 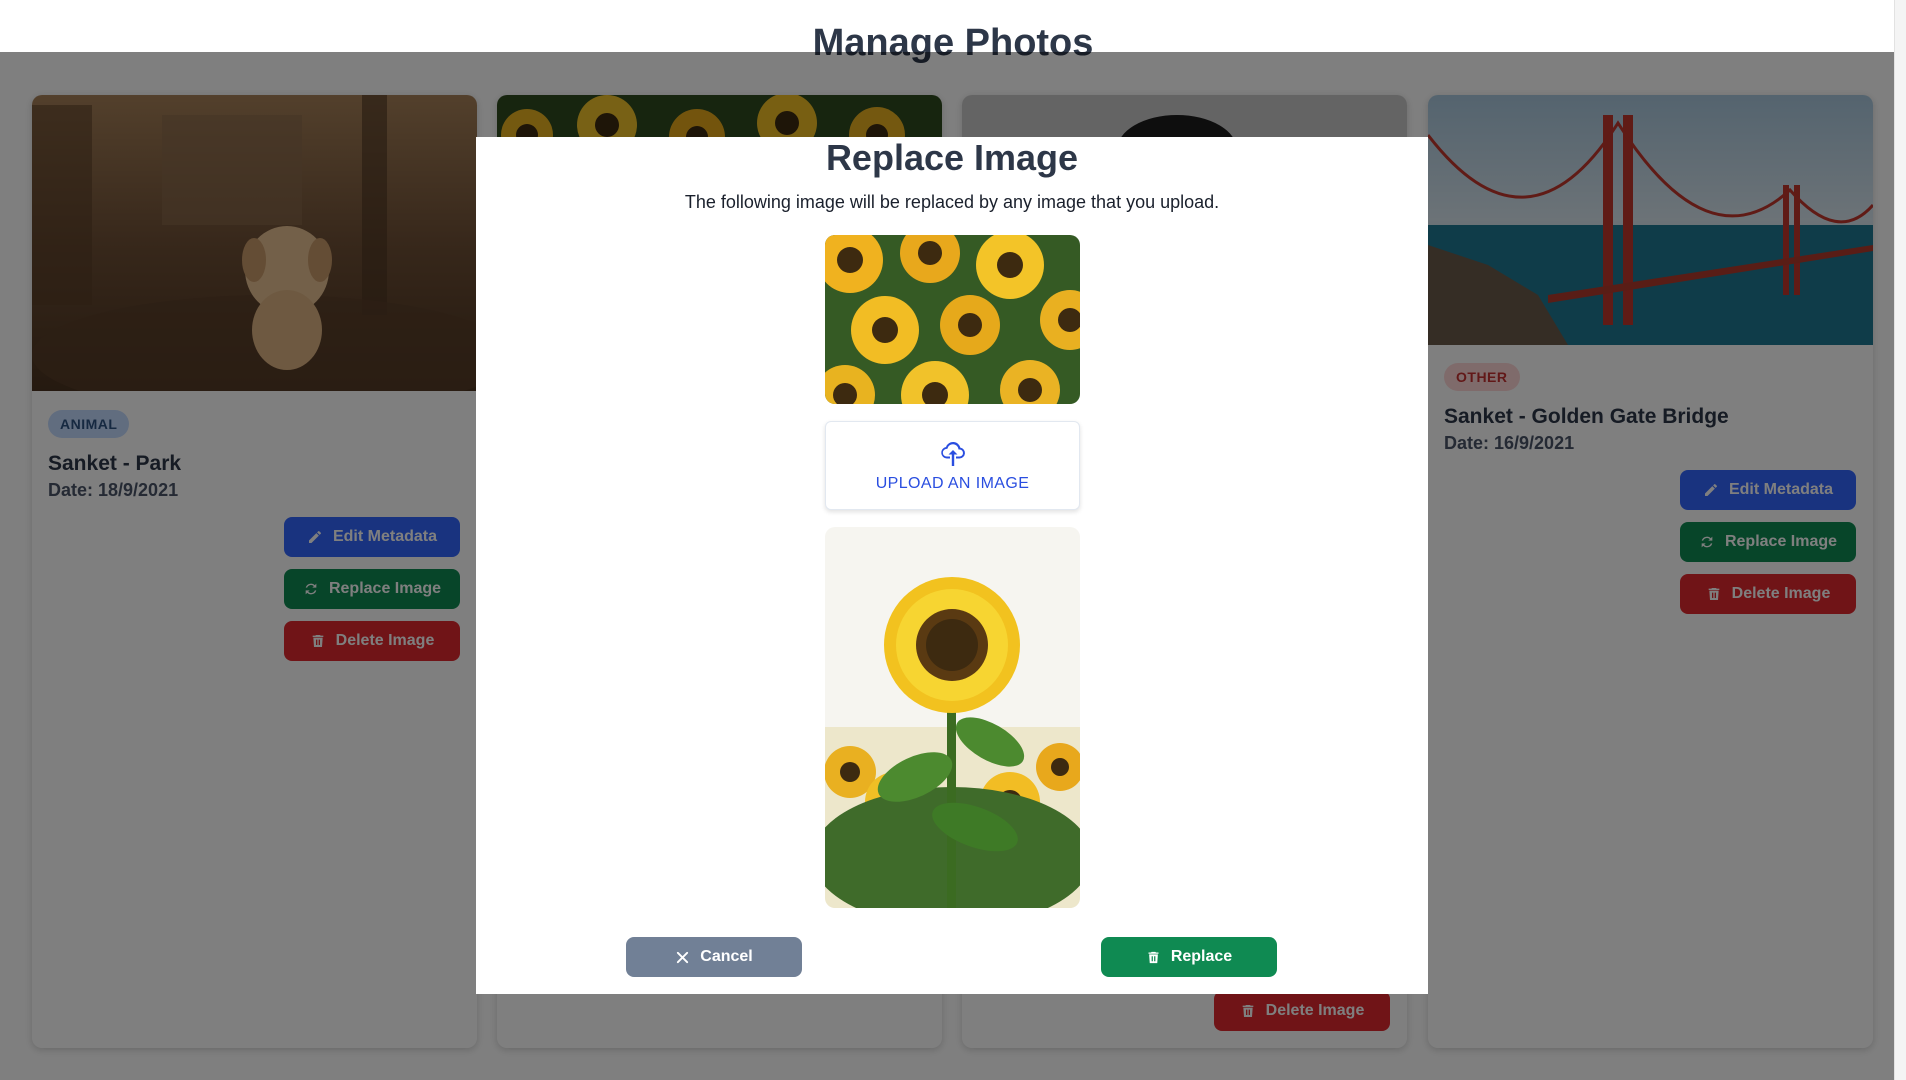 I want to click on upload-image-button: UPLOAD AN IMAGE, so click(x=952, y=465).